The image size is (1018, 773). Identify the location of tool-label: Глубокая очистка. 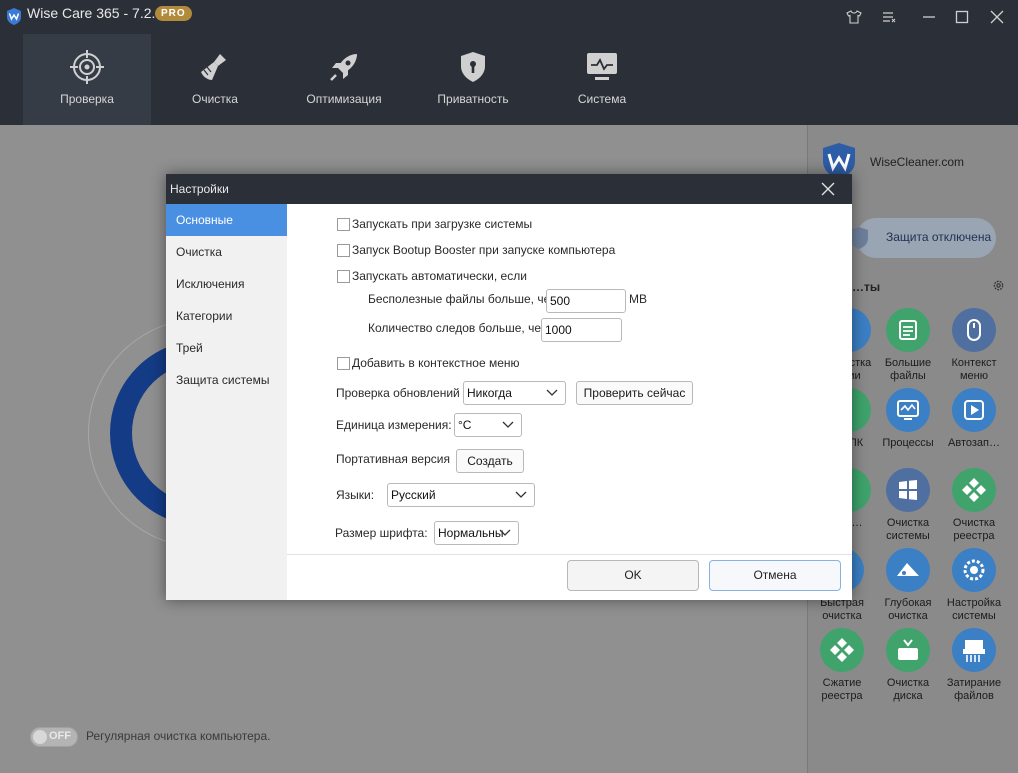
(908, 609).